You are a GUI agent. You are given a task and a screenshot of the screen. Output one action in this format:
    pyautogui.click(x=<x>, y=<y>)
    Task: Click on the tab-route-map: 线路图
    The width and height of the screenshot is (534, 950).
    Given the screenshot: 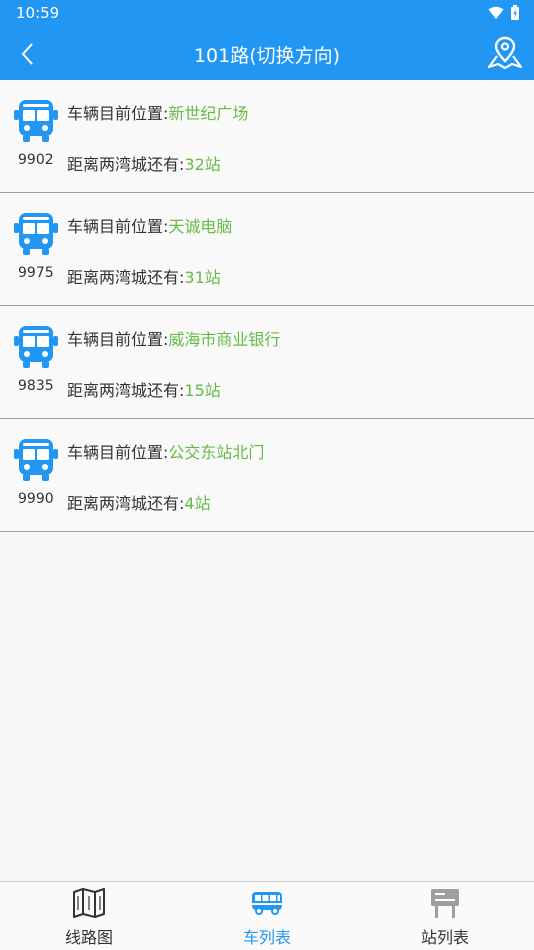 What is the action you would take?
    pyautogui.click(x=89, y=916)
    